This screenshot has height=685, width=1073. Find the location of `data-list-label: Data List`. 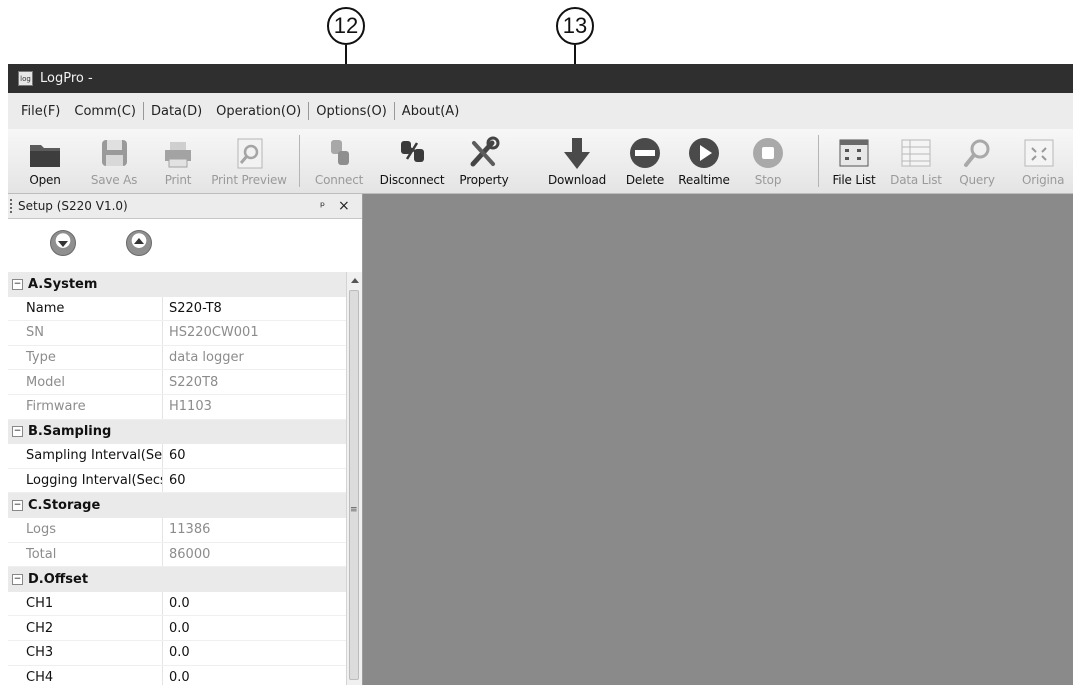

data-list-label: Data List is located at coordinates (916, 180).